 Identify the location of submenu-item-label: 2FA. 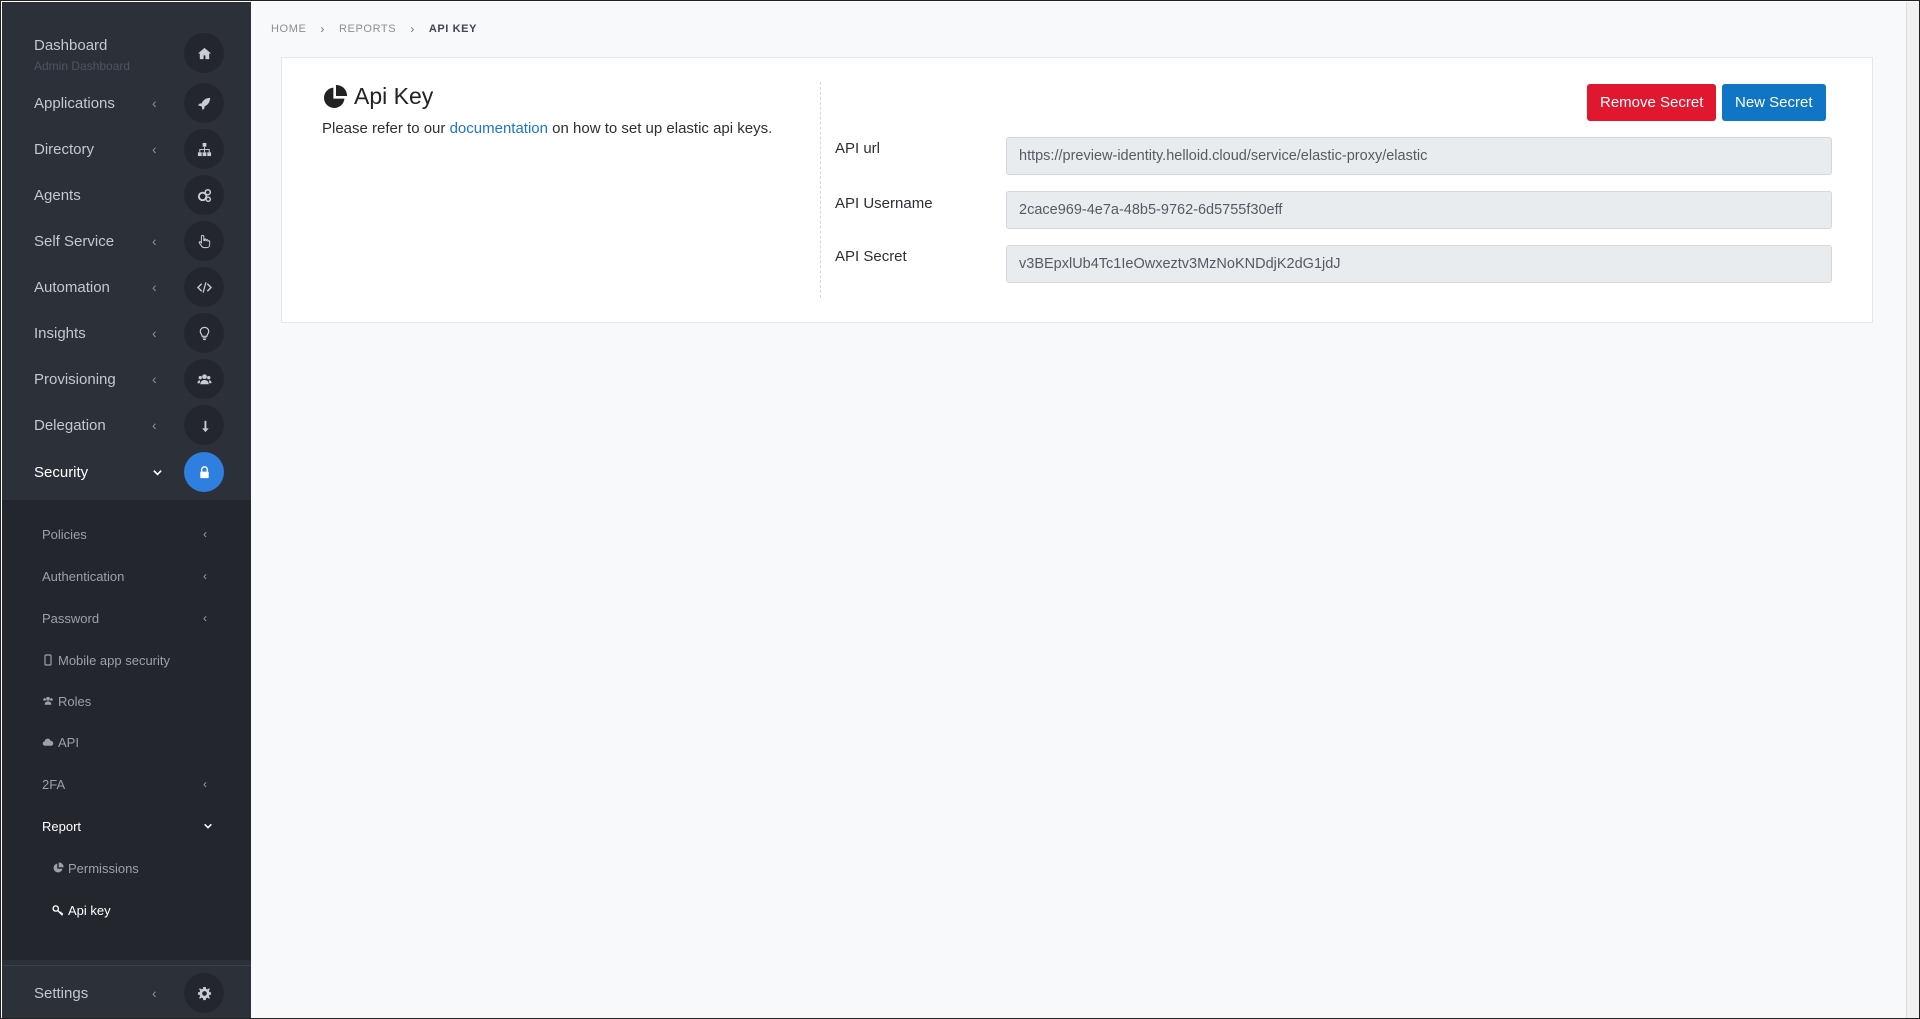
(54, 784).